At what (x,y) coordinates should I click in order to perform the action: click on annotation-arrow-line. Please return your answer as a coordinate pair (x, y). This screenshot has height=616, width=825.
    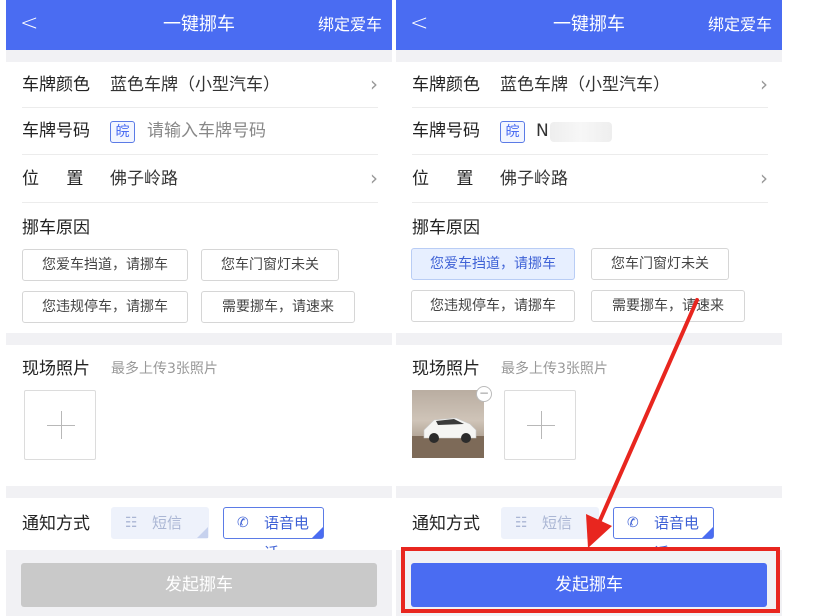
    Looking at the image, I should click on (647, 412).